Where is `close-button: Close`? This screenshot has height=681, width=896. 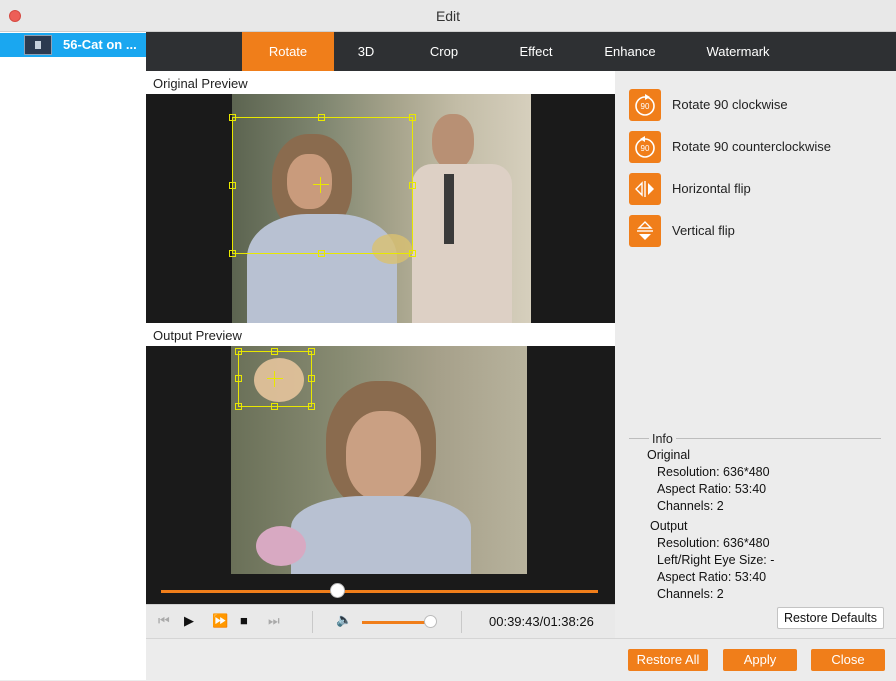 close-button: Close is located at coordinates (848, 660).